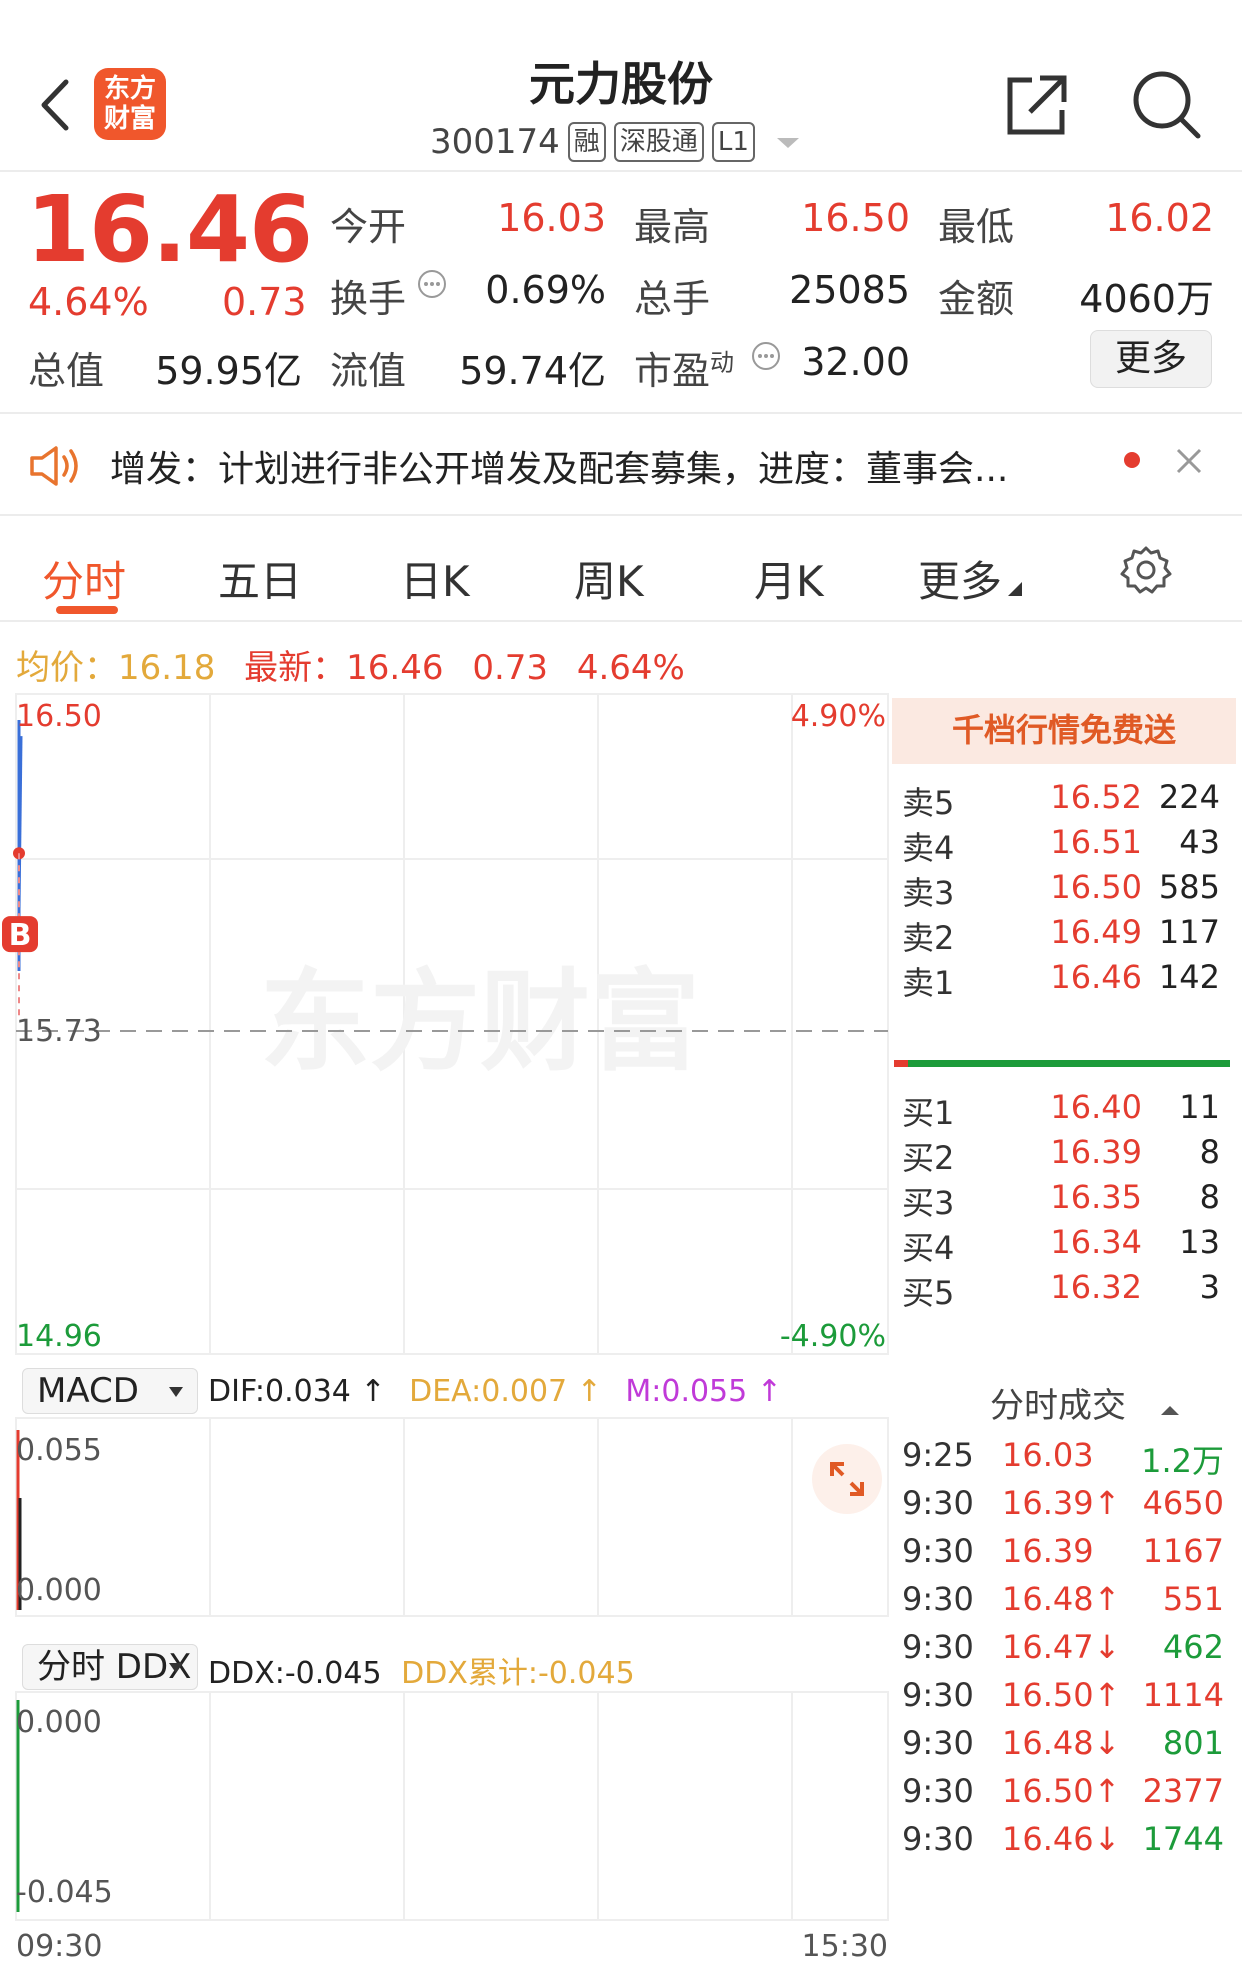 The image size is (1242, 1978). What do you see at coordinates (1067, 1287) in the screenshot?
I see `orderbook-row-bid: 买5 16.32 3` at bounding box center [1067, 1287].